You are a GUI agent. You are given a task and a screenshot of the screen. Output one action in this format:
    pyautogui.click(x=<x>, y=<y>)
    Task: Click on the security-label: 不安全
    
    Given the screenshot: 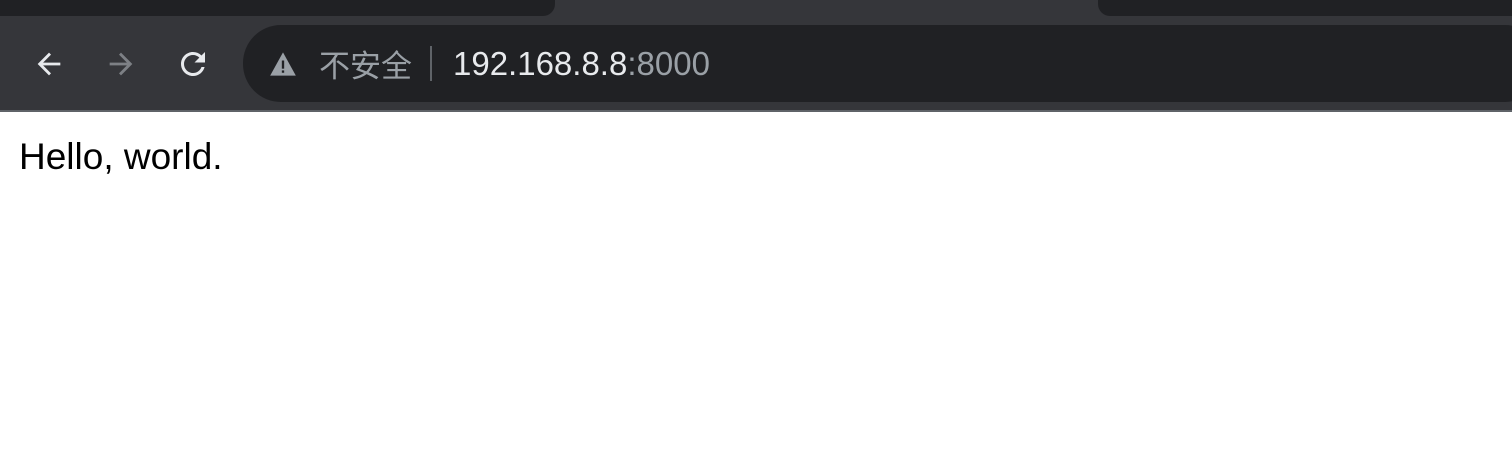 What is the action you would take?
    pyautogui.click(x=365, y=67)
    